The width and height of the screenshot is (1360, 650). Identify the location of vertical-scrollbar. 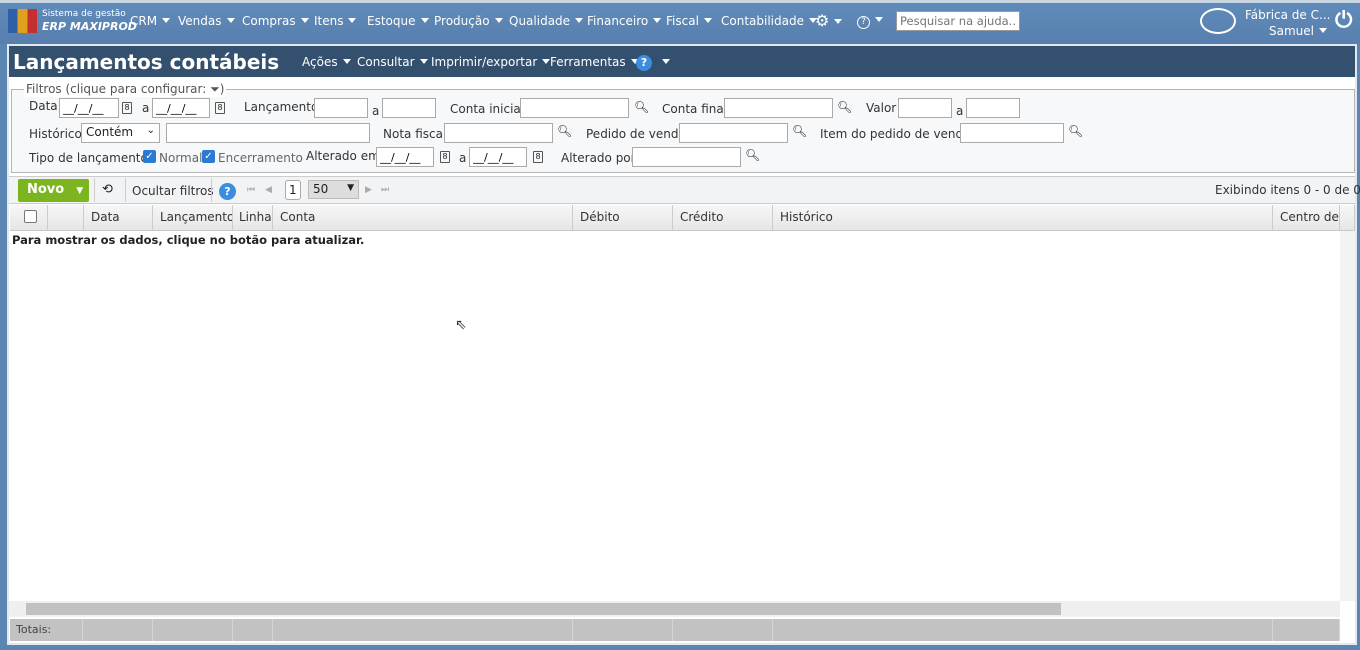
(1347, 416).